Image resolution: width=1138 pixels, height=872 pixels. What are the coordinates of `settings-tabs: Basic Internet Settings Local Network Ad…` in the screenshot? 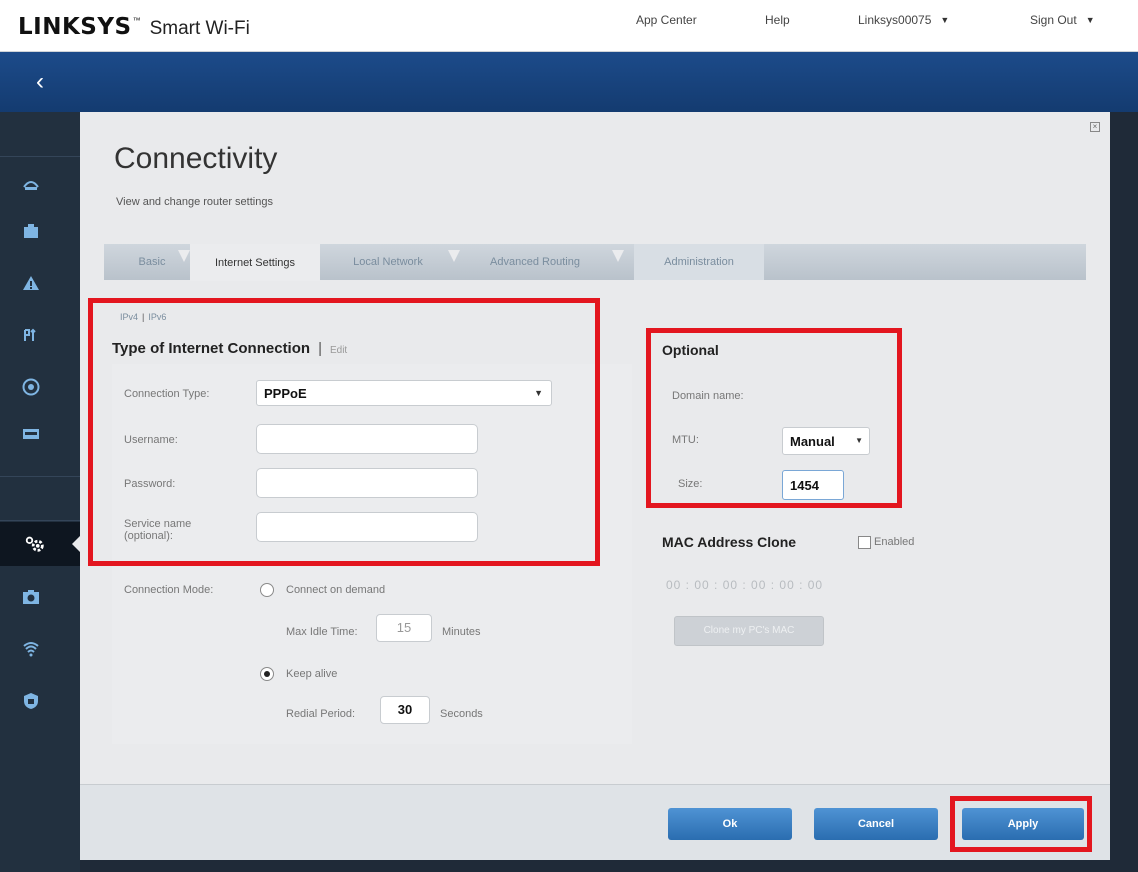 It's located at (595, 262).